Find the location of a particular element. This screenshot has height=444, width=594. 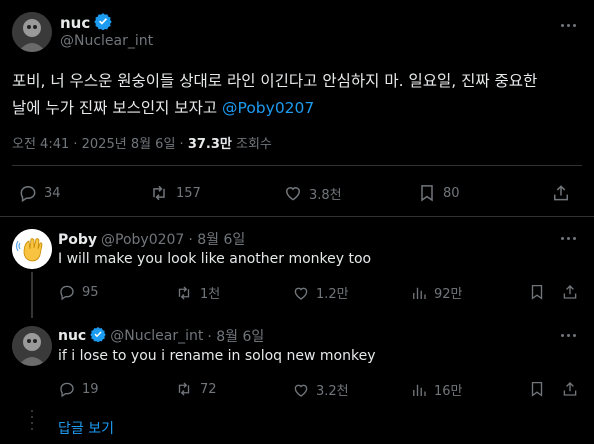

author-avatar is located at coordinates (32, 32).